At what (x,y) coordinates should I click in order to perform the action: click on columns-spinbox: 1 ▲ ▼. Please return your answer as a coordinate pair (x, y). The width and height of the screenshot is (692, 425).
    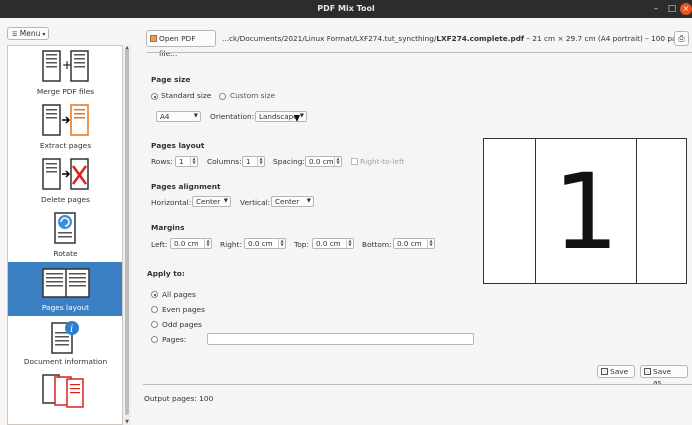
    Looking at the image, I should click on (253, 161).